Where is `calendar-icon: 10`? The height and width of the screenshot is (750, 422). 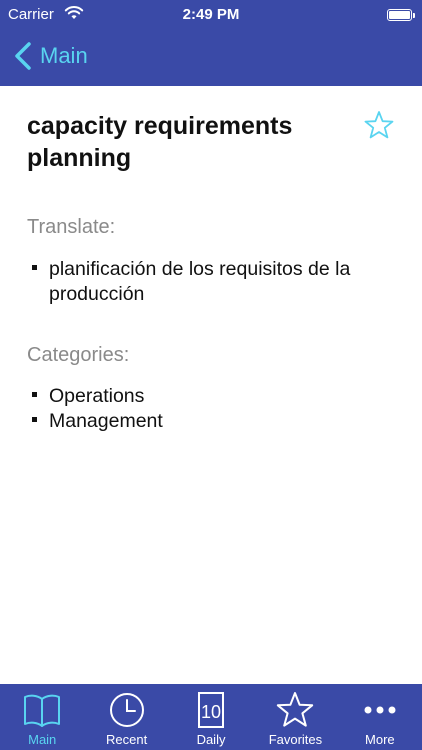 calendar-icon: 10 is located at coordinates (211, 710).